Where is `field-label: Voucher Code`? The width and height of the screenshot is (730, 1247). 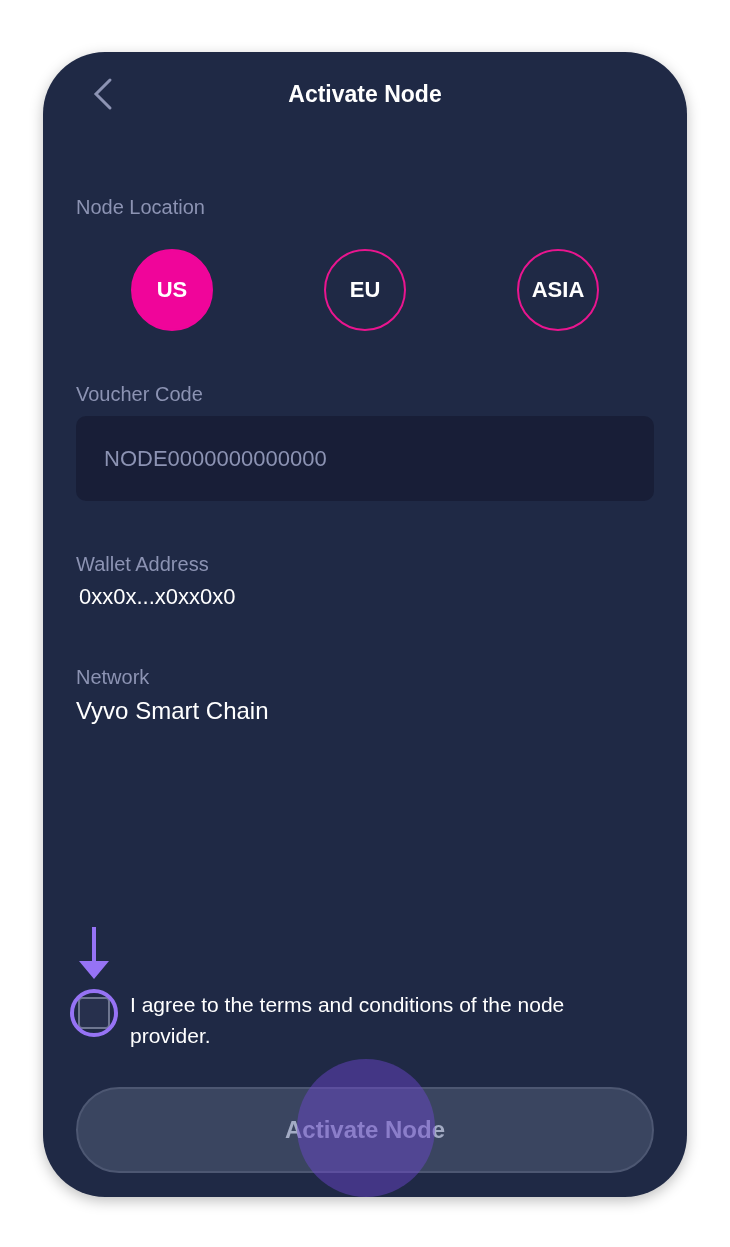
field-label: Voucher Code is located at coordinates (140, 394).